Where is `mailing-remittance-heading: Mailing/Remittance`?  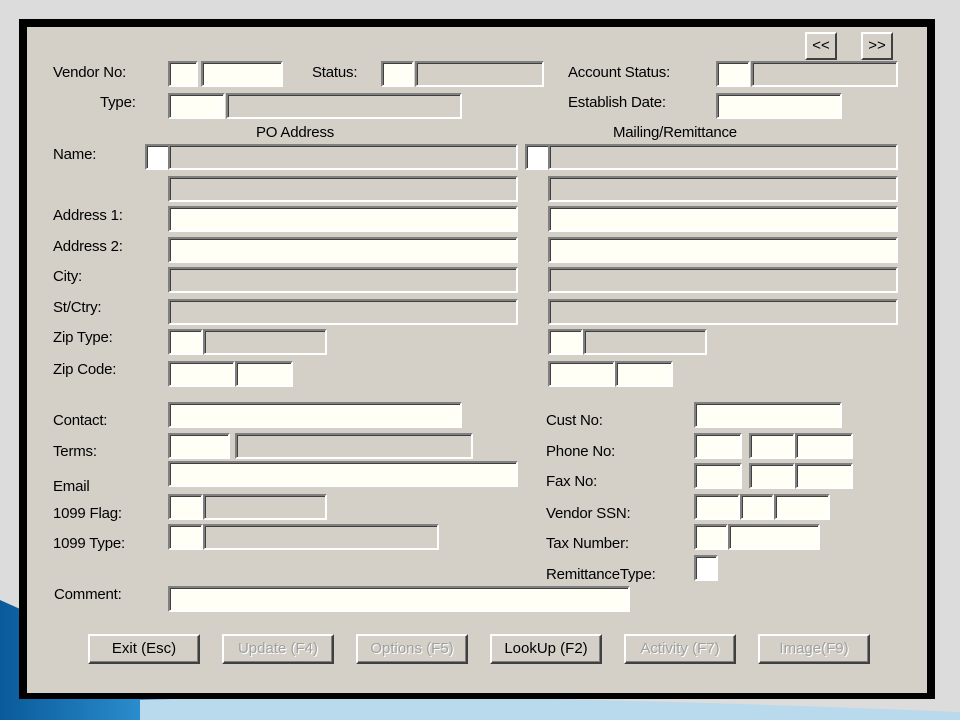 mailing-remittance-heading: Mailing/Remittance is located at coordinates (675, 132).